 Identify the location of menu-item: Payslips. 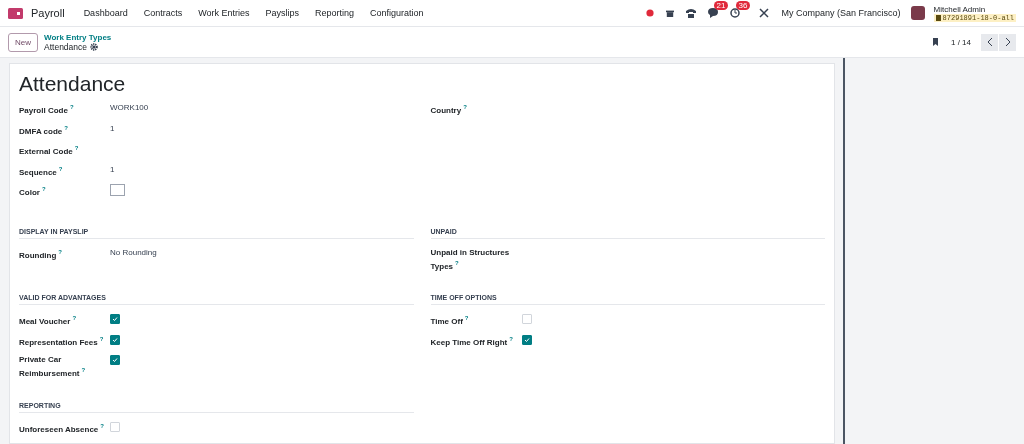
(282, 13).